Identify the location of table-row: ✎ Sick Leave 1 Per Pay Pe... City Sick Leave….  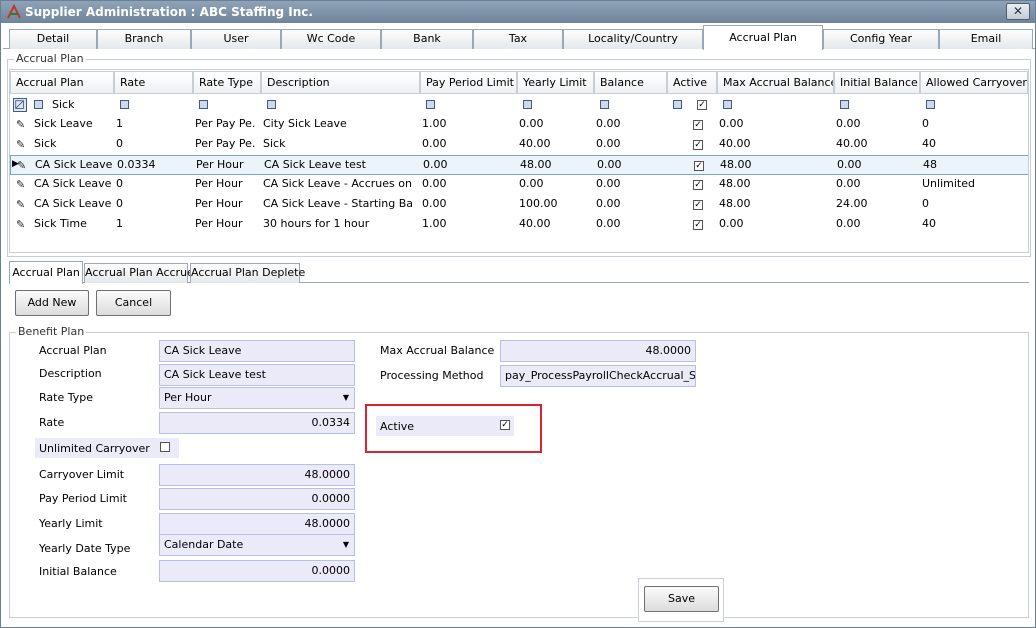
(519, 125).